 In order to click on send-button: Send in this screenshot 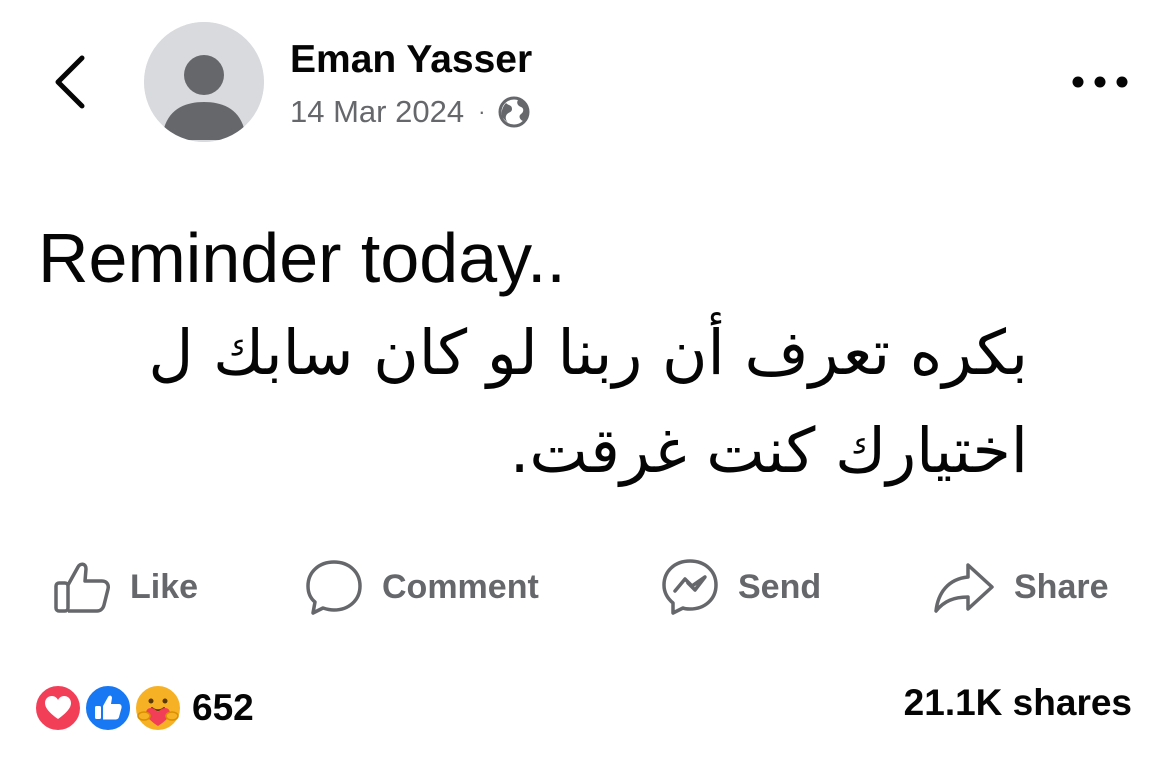, I will do `click(740, 587)`.